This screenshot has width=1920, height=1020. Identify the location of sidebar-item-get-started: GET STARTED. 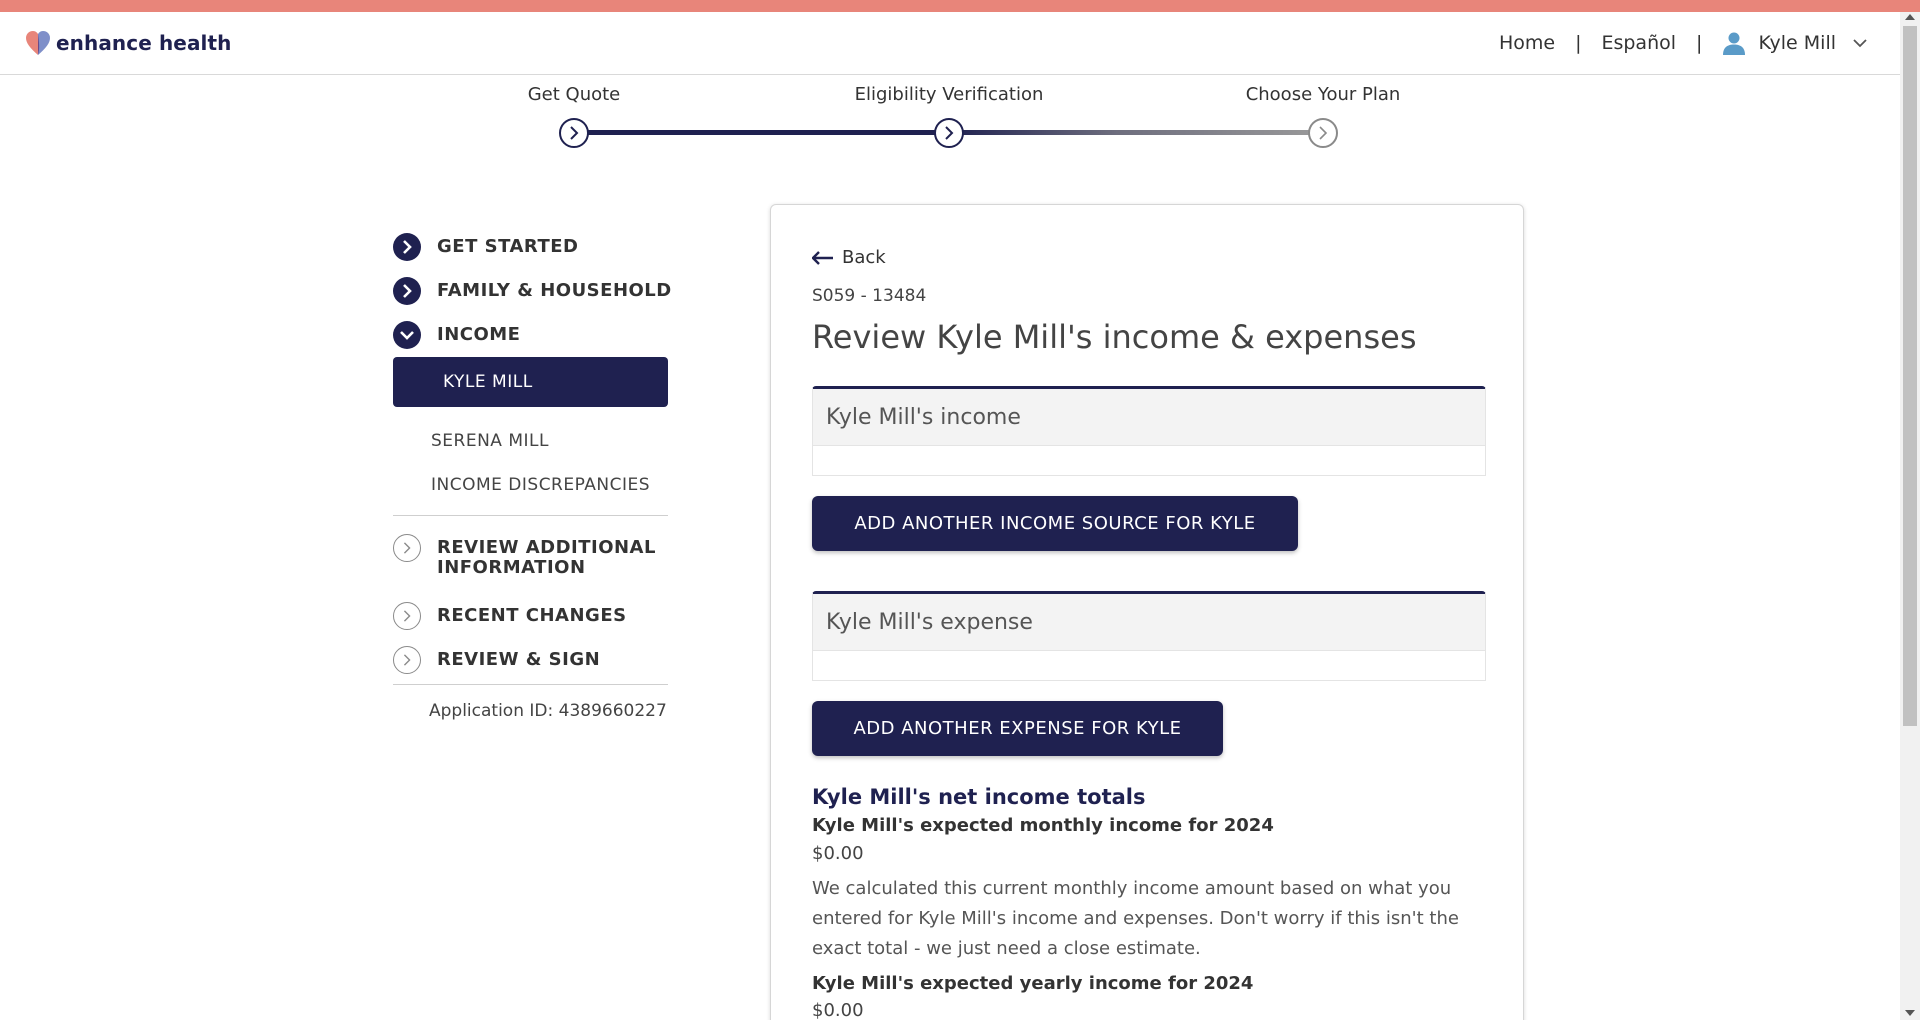
(538, 247).